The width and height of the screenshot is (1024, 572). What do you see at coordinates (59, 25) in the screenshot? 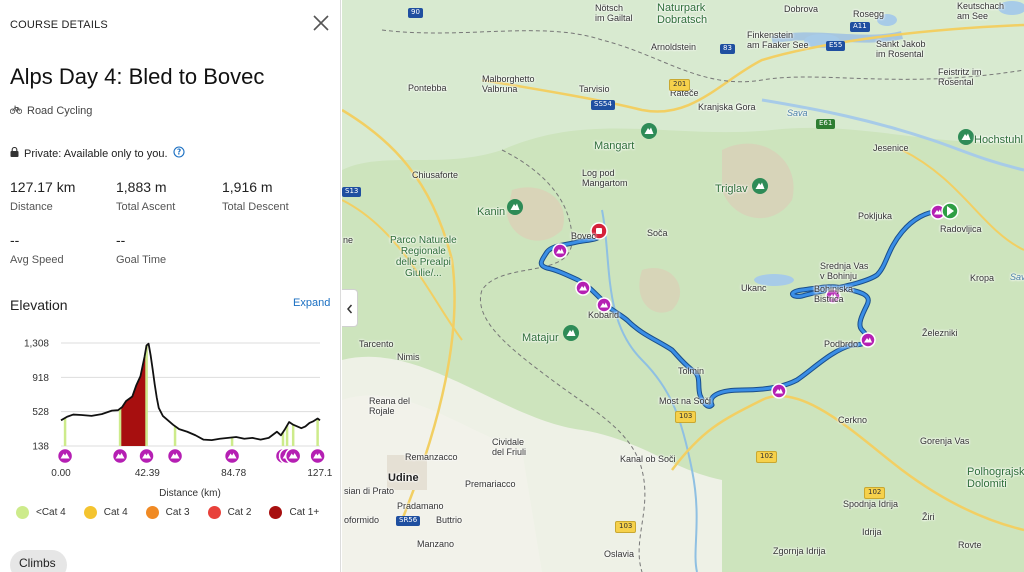
I see `panel-header: COURSE DETAILS` at bounding box center [59, 25].